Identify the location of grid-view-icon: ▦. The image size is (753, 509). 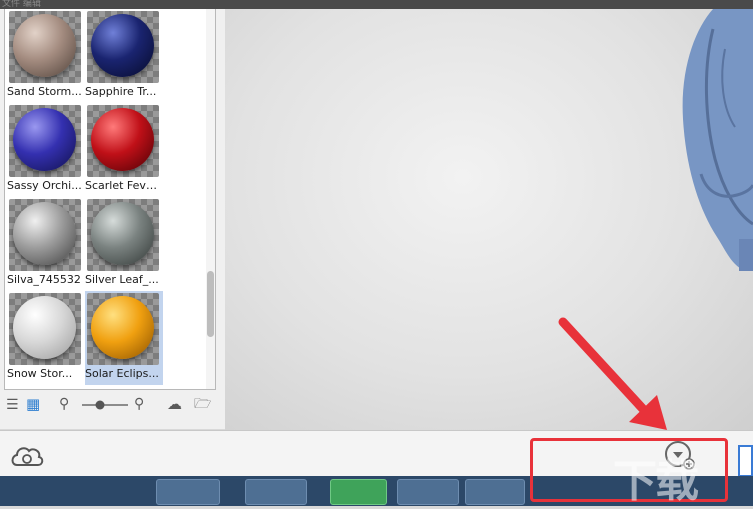
(33, 404).